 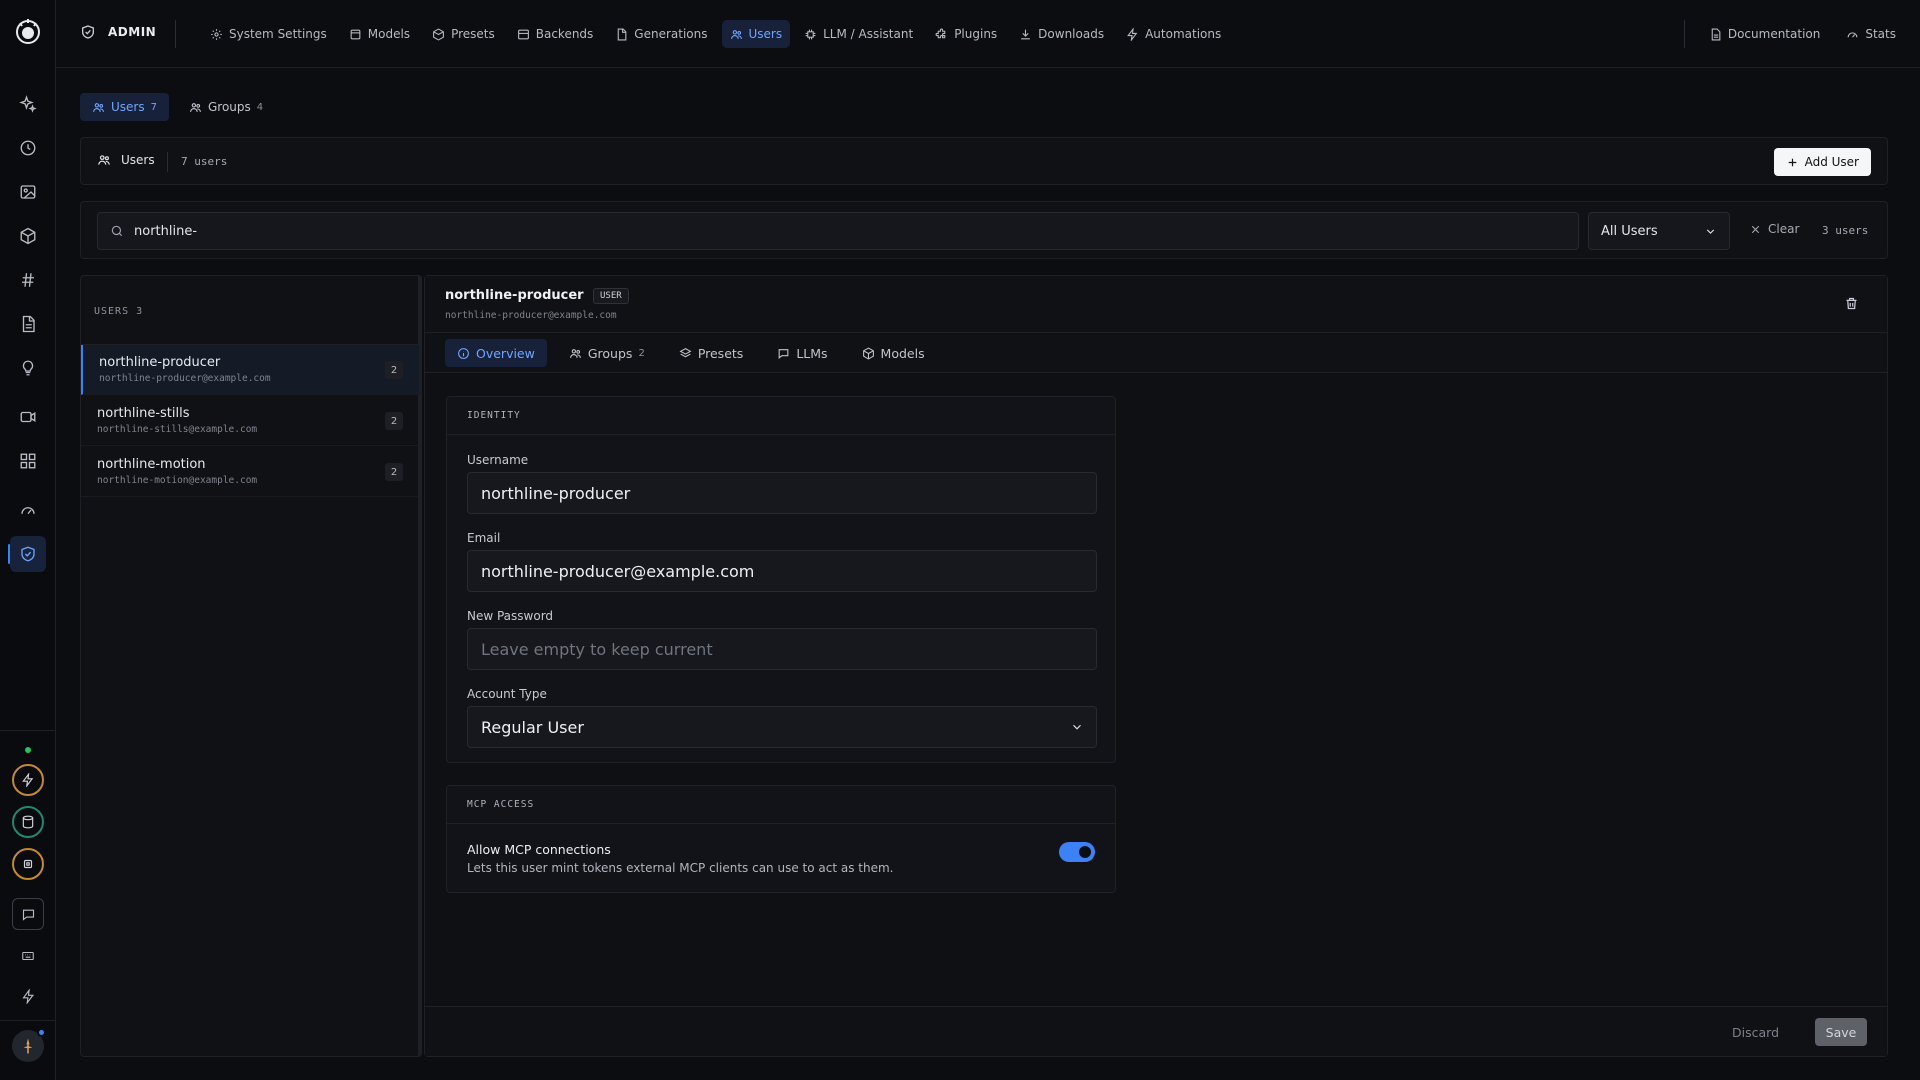 What do you see at coordinates (802, 353) in the screenshot?
I see `tab-llms: LLMs` at bounding box center [802, 353].